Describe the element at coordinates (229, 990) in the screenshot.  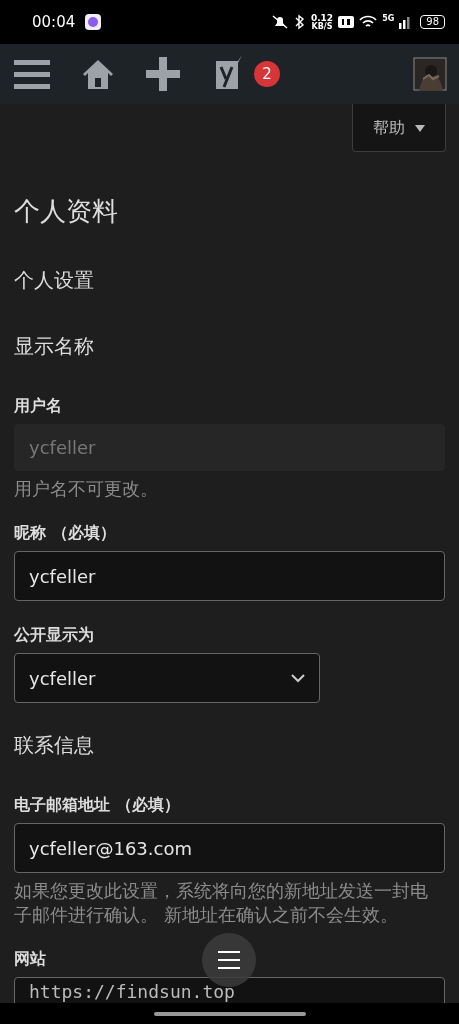
I see `input-field: https://findsun.top` at that location.